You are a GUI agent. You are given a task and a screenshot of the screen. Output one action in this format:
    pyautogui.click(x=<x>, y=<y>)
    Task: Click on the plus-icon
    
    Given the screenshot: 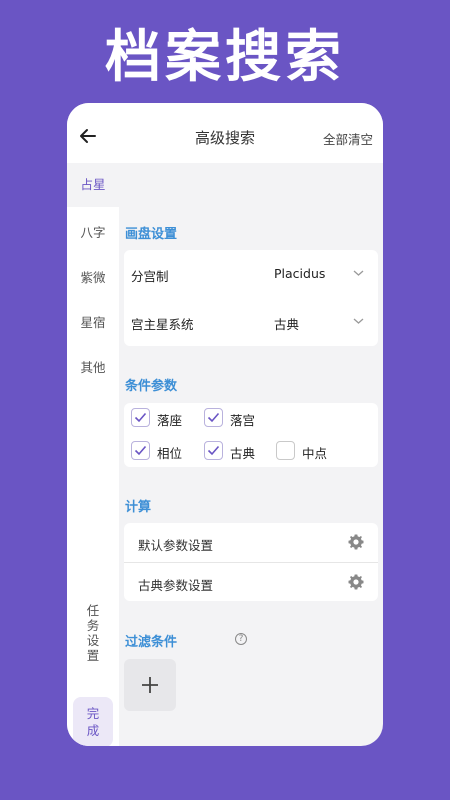 What is the action you would take?
    pyautogui.click(x=150, y=685)
    